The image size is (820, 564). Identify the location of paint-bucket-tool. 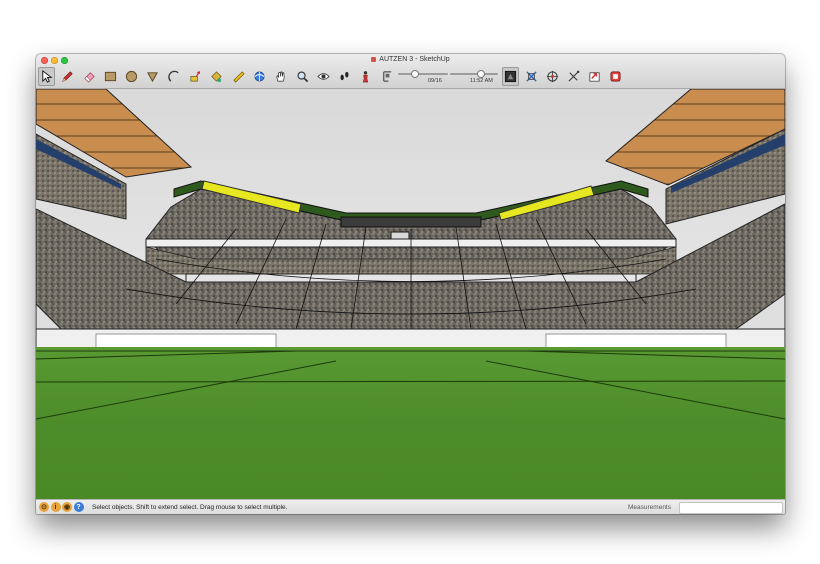
(216, 76).